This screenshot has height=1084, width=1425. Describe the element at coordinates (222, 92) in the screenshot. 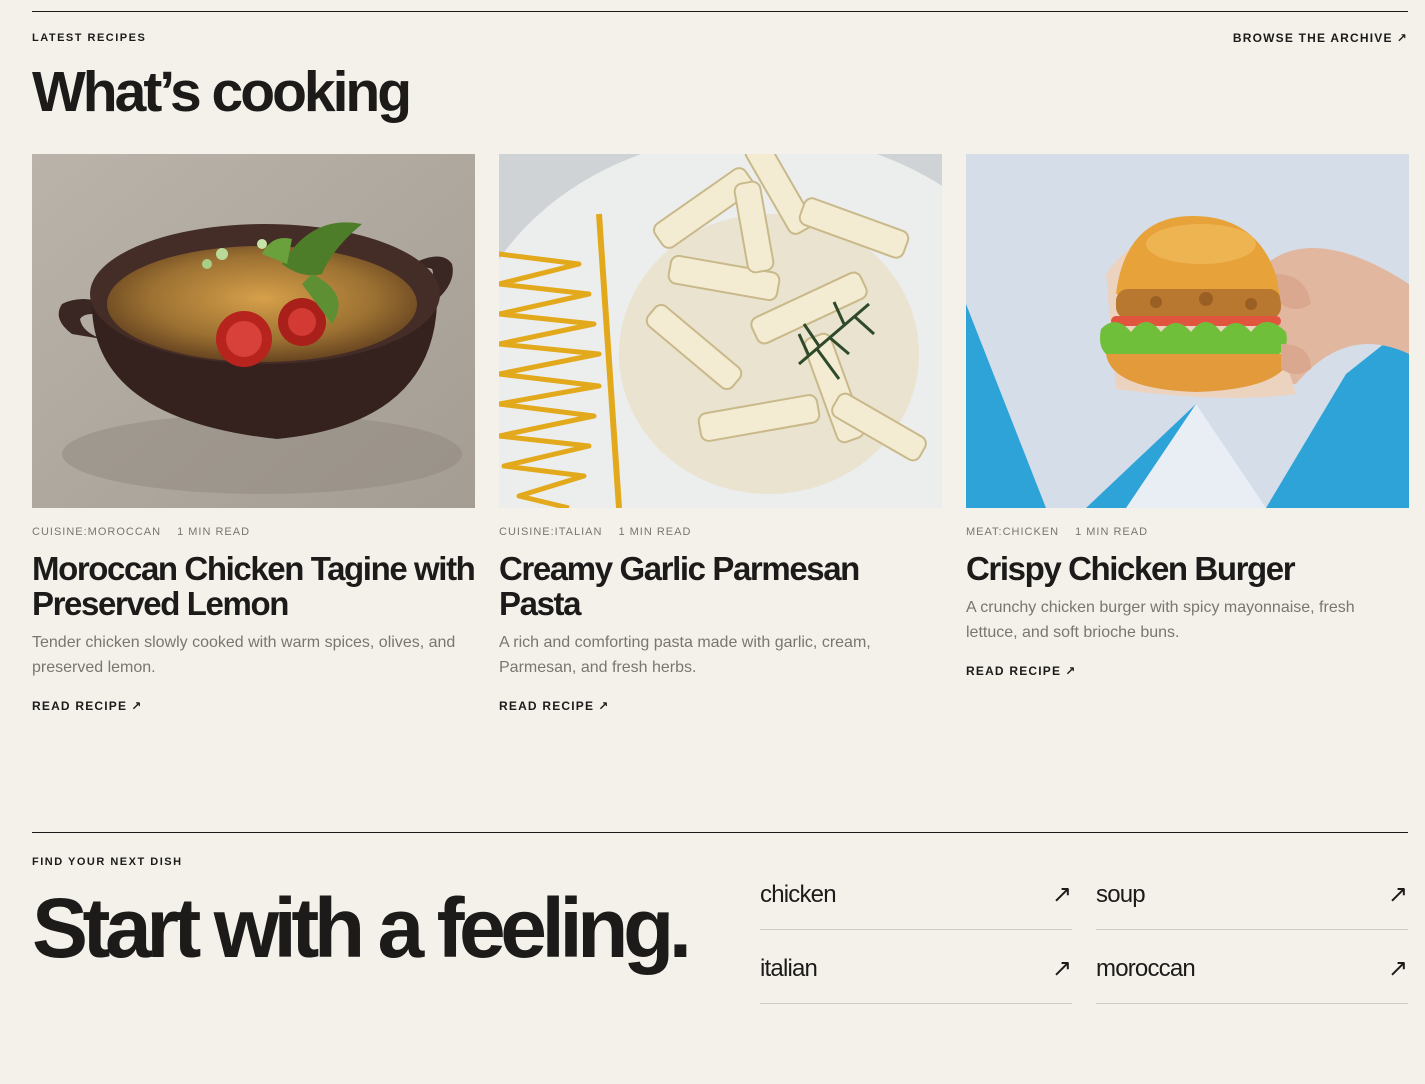

I see `page-title: What’s cooking` at that location.